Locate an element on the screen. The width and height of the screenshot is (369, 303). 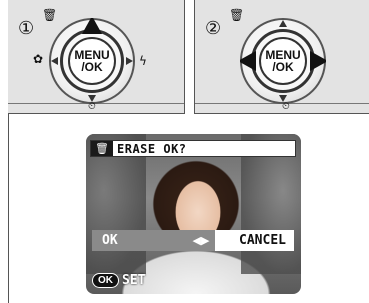
macro-icon: ✿ is located at coordinates (38, 59).